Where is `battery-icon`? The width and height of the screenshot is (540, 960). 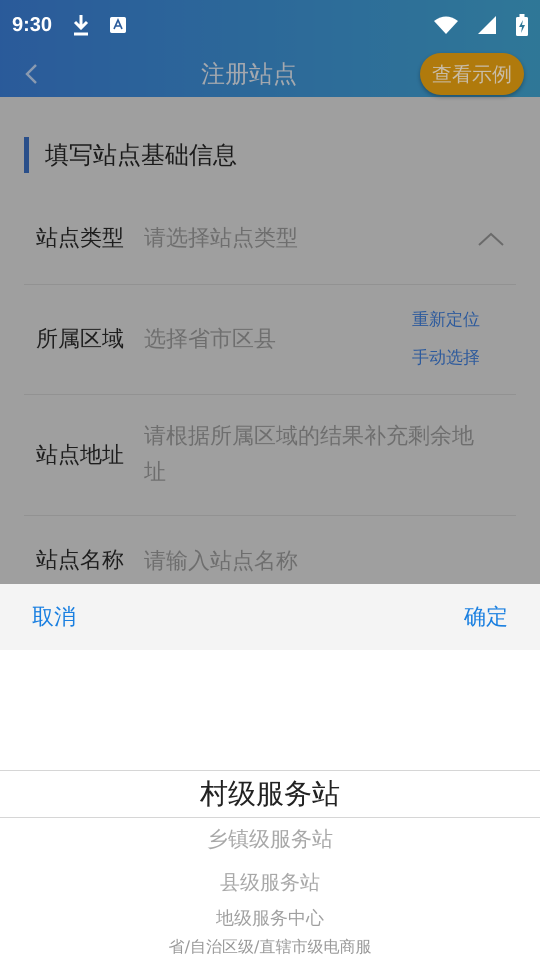 battery-icon is located at coordinates (522, 25).